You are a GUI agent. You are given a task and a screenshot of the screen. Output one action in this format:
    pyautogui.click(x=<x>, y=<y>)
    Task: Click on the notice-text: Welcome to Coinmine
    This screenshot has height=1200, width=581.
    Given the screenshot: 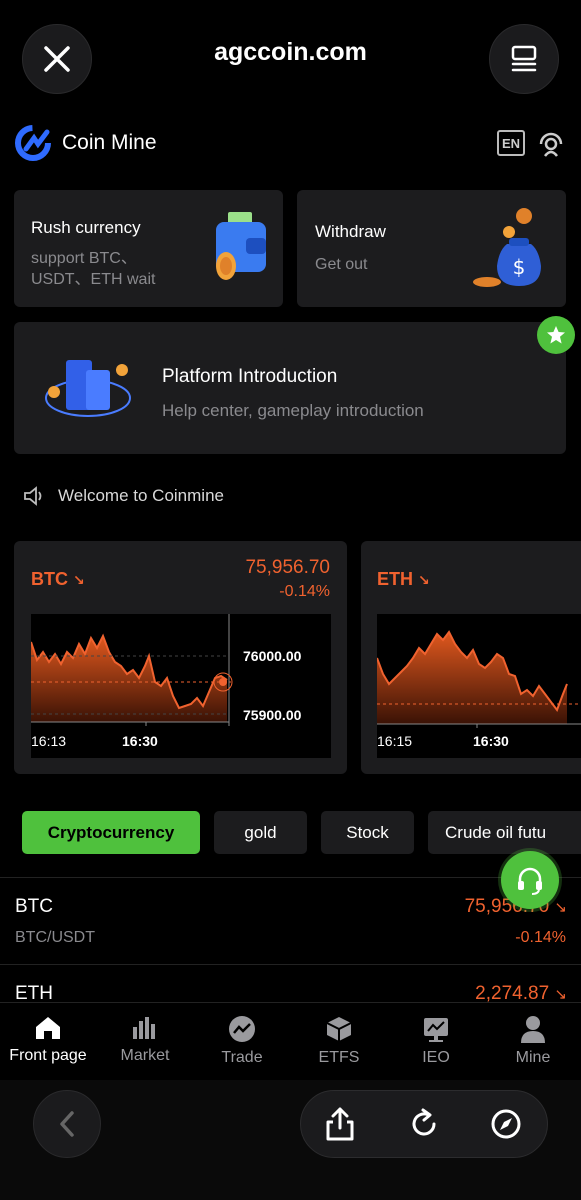 What is the action you would take?
    pyautogui.click(x=141, y=495)
    